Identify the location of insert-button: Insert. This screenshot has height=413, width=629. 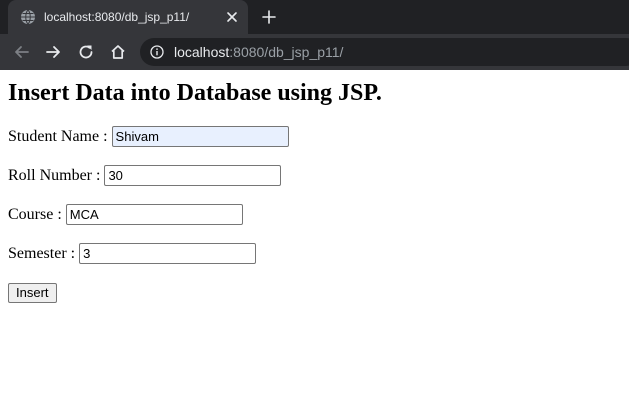
(32, 293).